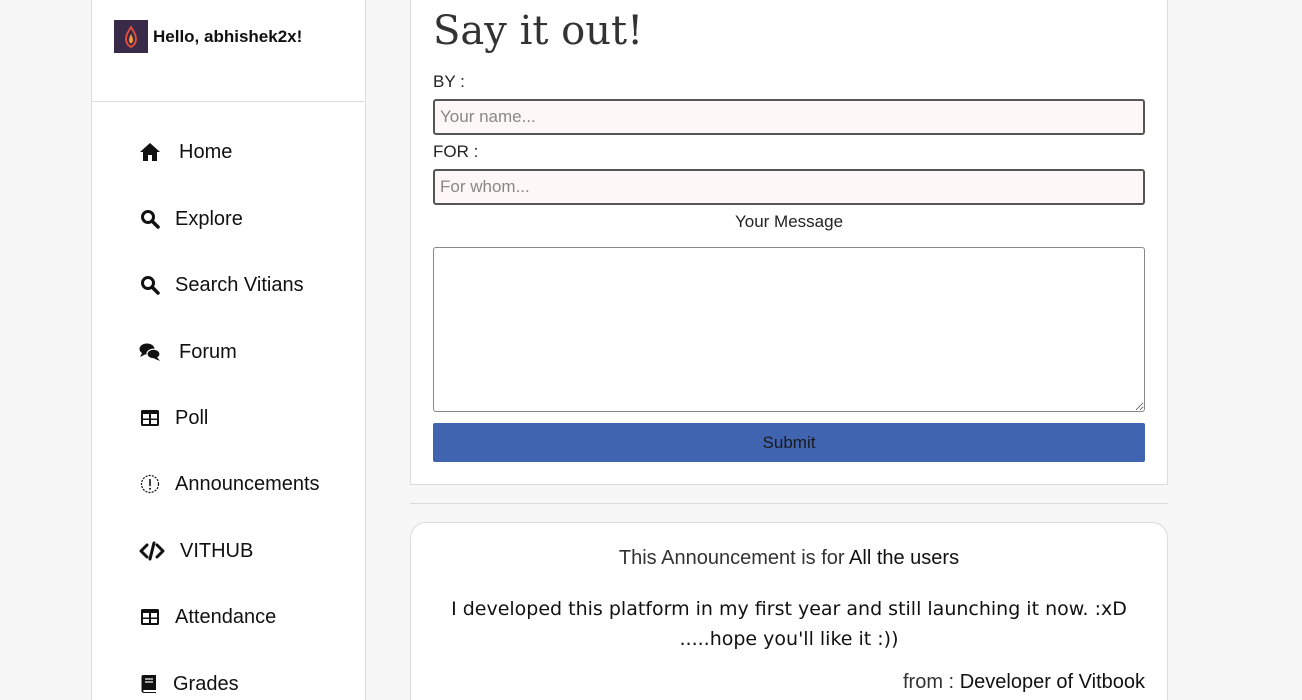 The width and height of the screenshot is (1302, 700). I want to click on sidebar-item-home: Home, so click(185, 152).